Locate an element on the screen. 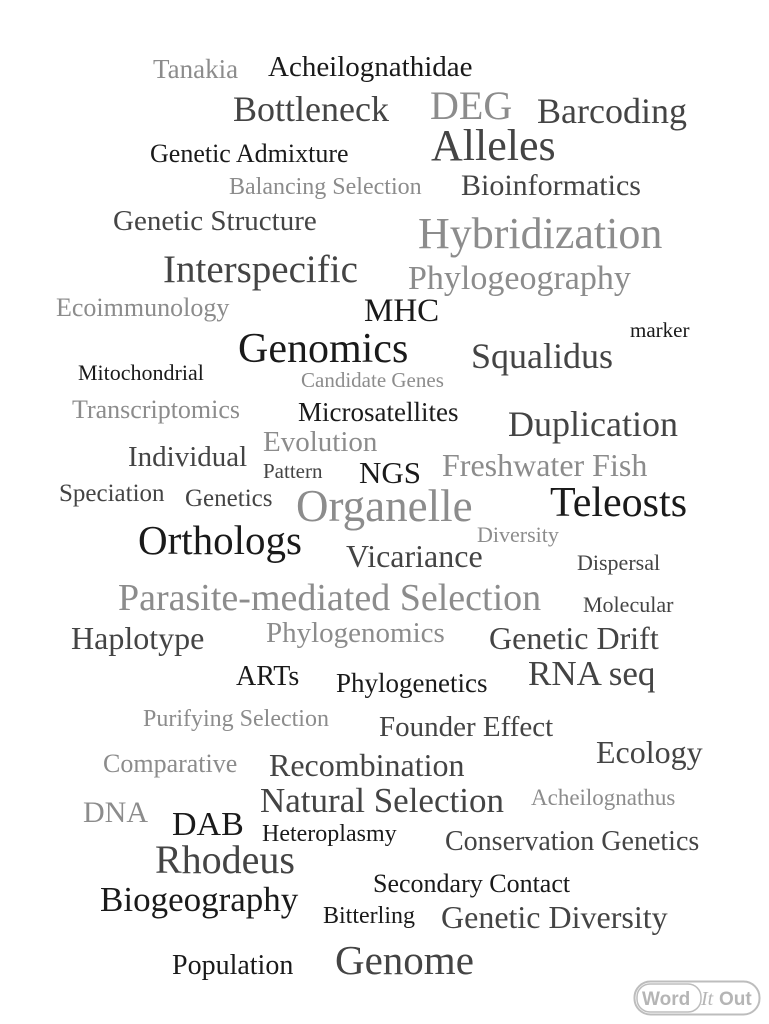 The image size is (769, 1024). logo-word-text: Word is located at coordinates (666, 999).